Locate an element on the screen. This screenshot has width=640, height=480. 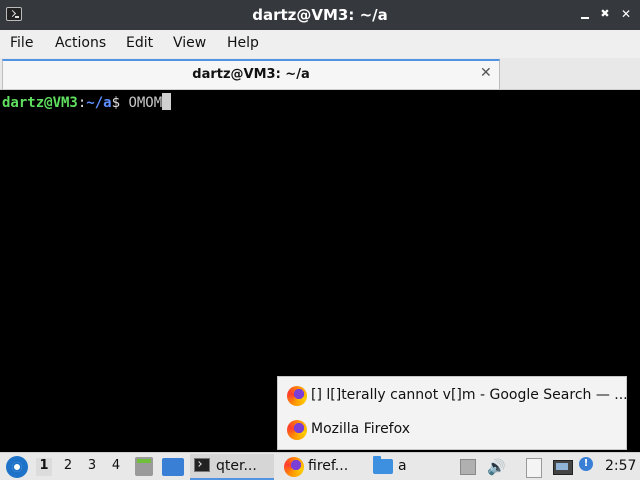
start-menu-icon is located at coordinates (17, 467).